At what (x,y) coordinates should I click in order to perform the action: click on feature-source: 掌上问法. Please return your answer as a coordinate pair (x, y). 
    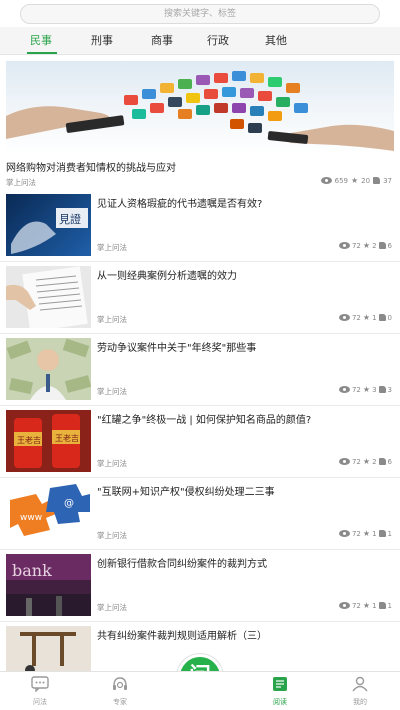
    Looking at the image, I should click on (21, 182).